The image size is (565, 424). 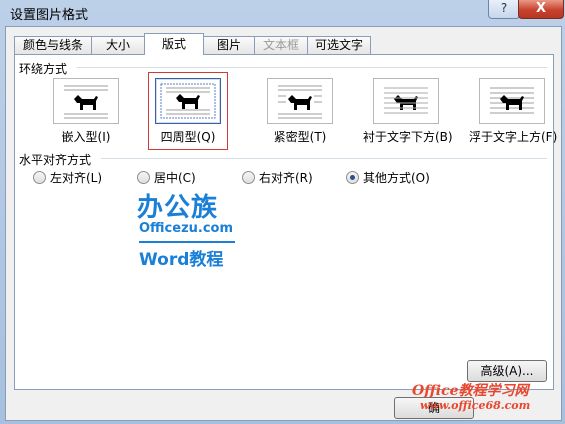 I want to click on wrap-square-label: 四周型(Q), so click(x=188, y=137).